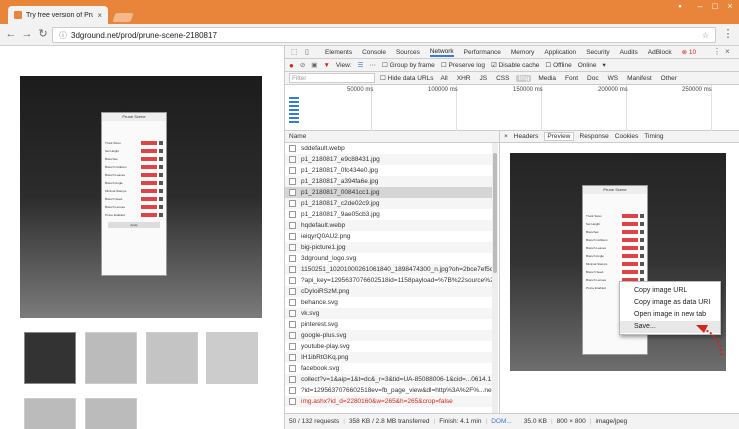 Image resolution: width=739 pixels, height=429 pixels. What do you see at coordinates (484, 78) in the screenshot?
I see `type-js: JS` at bounding box center [484, 78].